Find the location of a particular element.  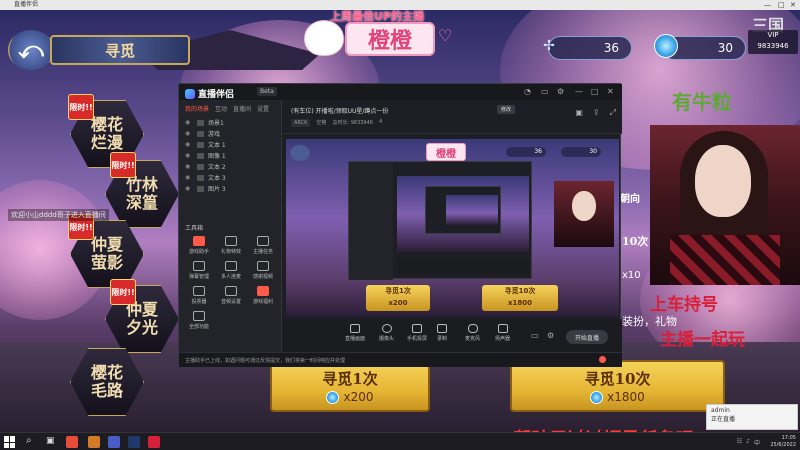

ctrl-mic: 麦克风 is located at coordinates (472, 333).